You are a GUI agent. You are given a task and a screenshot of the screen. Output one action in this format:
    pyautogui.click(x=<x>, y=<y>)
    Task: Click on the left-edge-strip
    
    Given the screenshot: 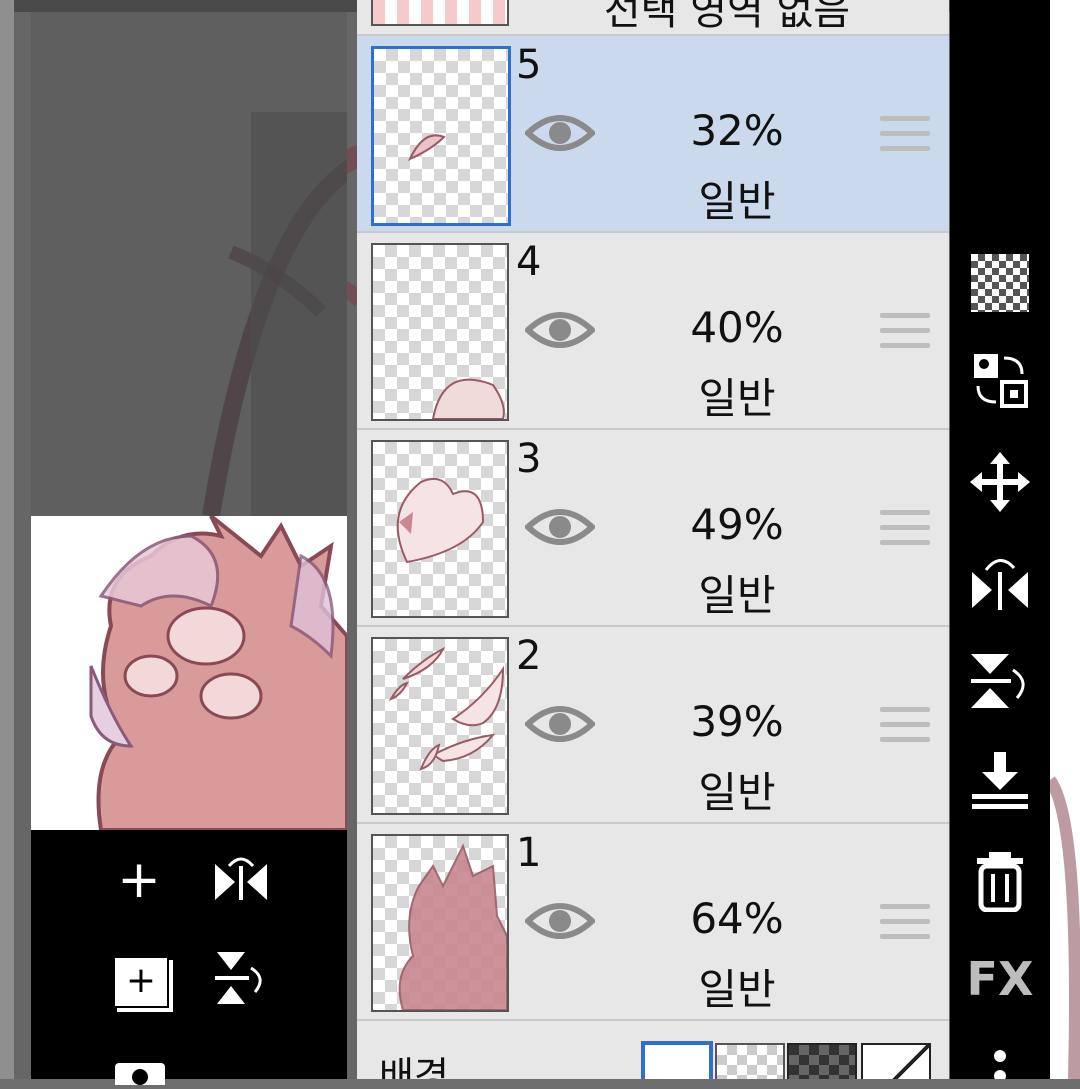 What is the action you would take?
    pyautogui.click(x=7, y=539)
    